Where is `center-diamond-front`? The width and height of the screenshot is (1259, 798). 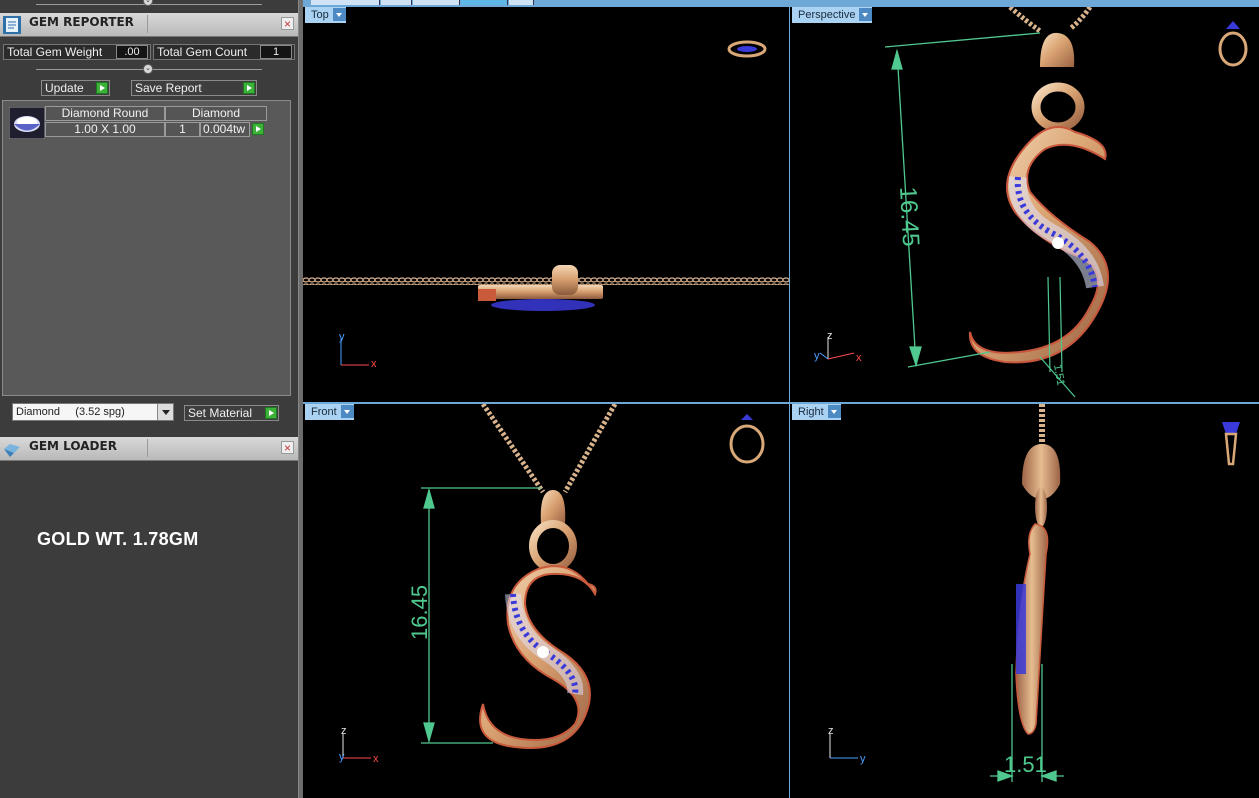 center-diamond-front is located at coordinates (543, 652).